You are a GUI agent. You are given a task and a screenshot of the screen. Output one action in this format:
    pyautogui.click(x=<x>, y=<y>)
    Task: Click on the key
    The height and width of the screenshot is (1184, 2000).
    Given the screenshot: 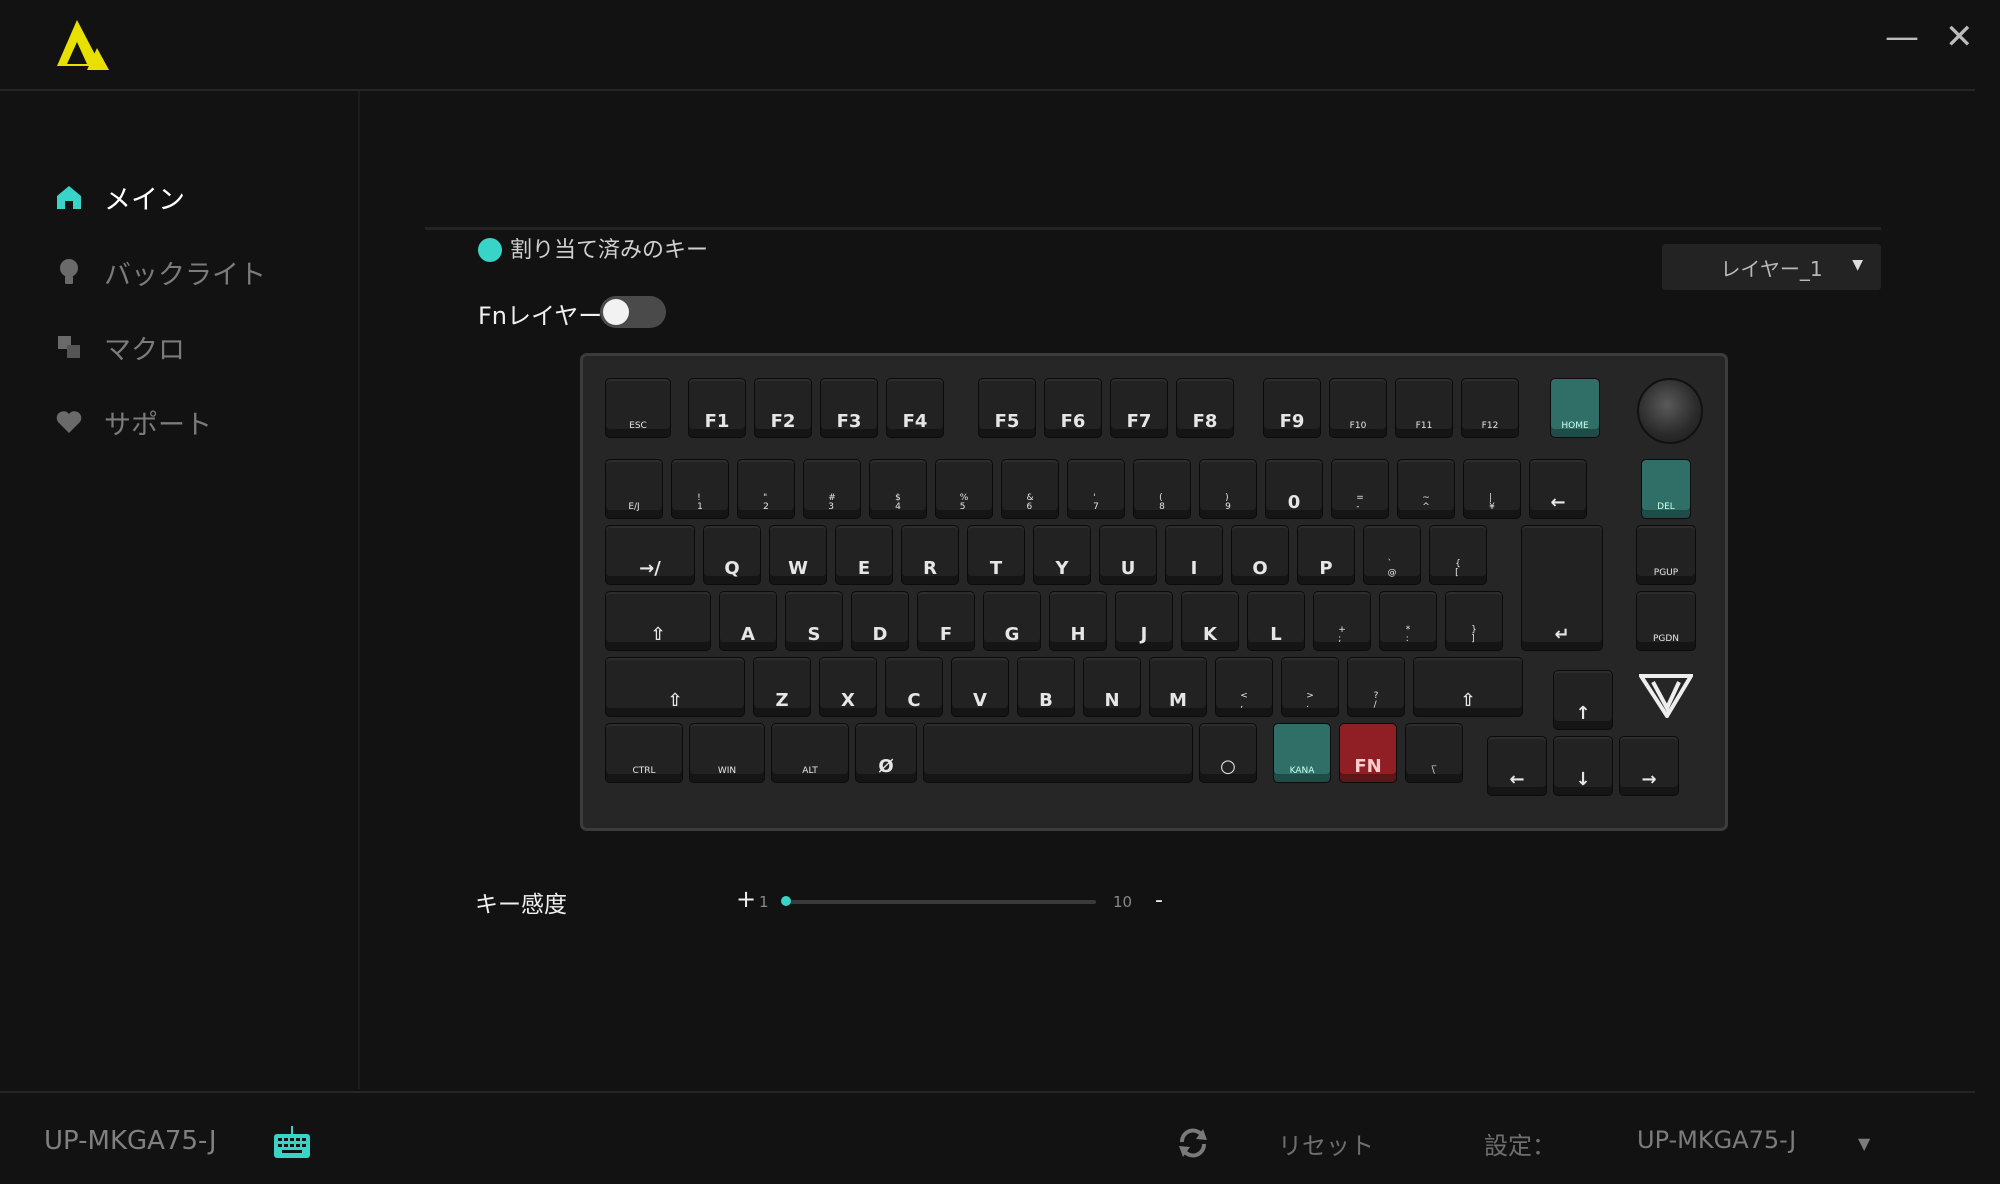 What is the action you would take?
    pyautogui.click(x=1058, y=753)
    